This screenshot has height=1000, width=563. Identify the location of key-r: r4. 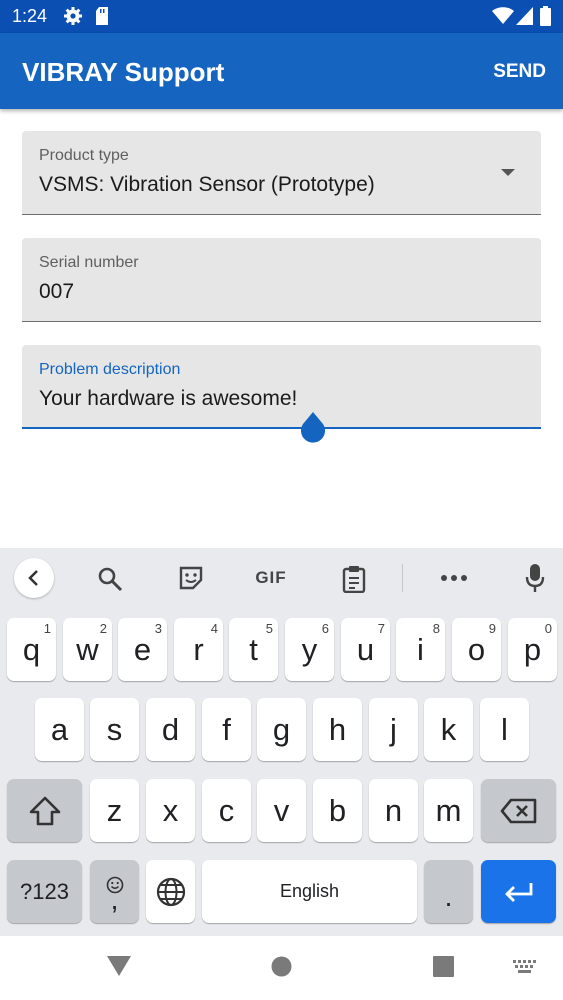
(198, 649).